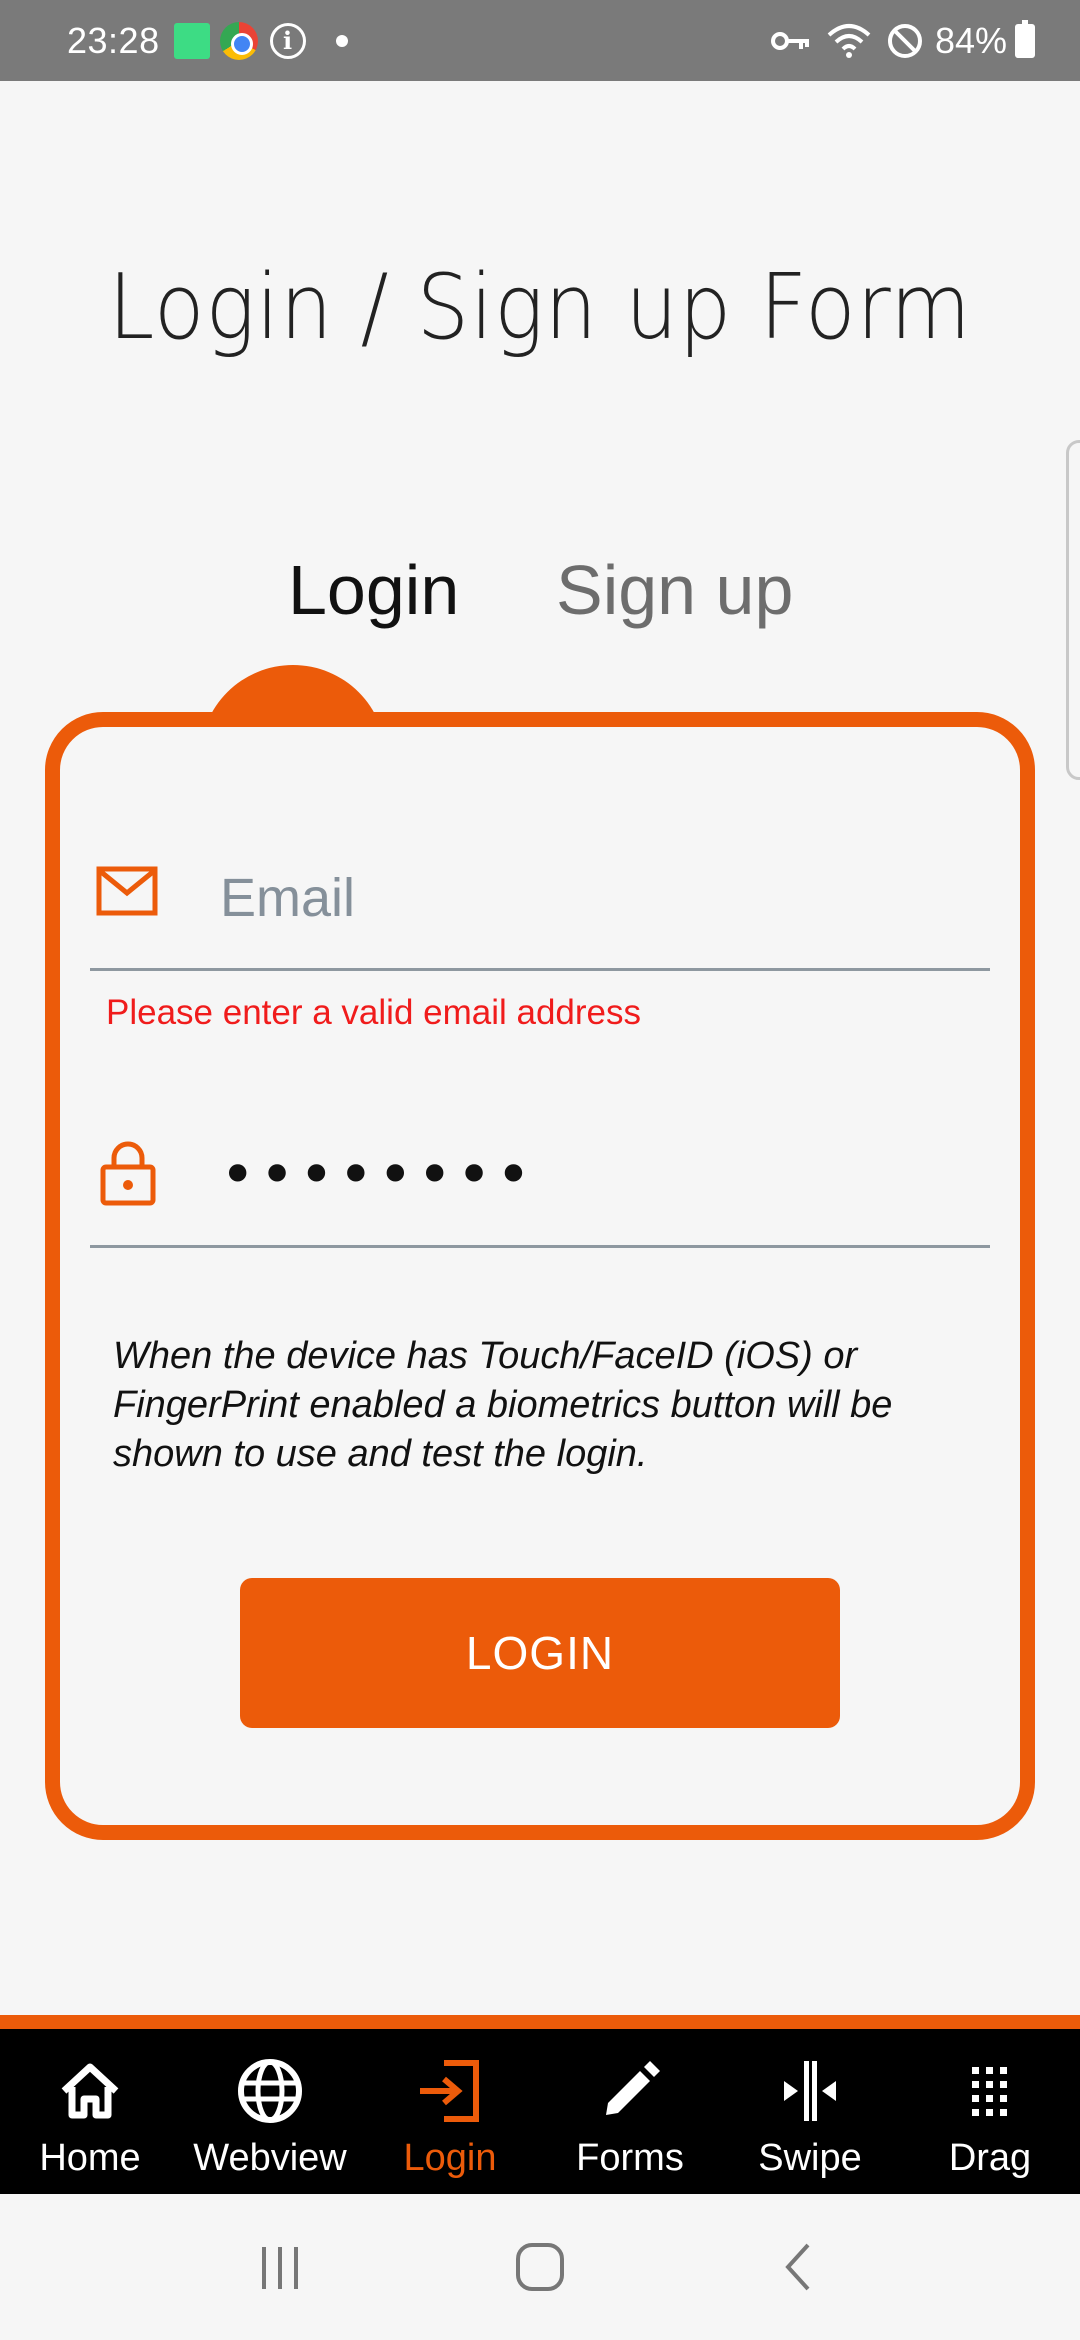 This screenshot has width=1080, height=2340. Describe the element at coordinates (450, 2158) in the screenshot. I see `nav-label-login: Login` at that location.